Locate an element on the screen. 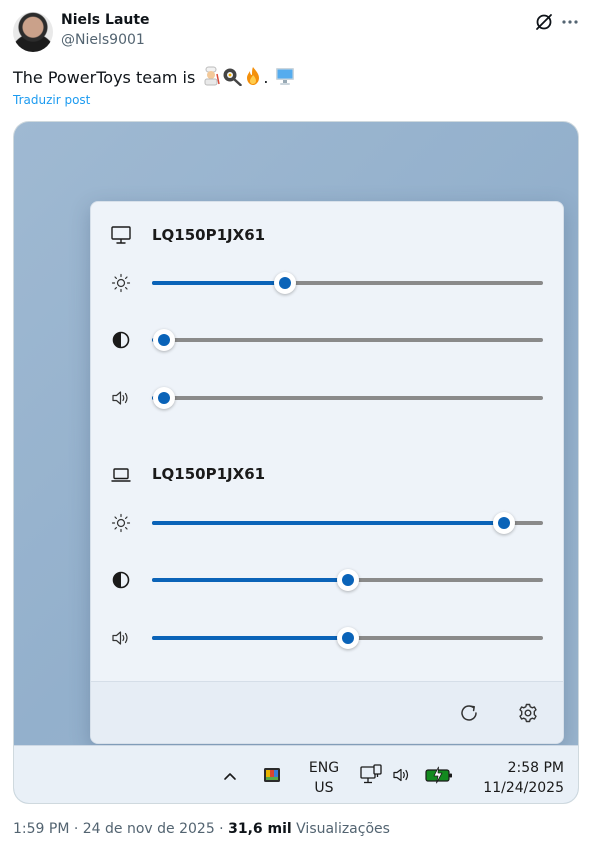  monitor-2-contrast-slider is located at coordinates (347, 580).